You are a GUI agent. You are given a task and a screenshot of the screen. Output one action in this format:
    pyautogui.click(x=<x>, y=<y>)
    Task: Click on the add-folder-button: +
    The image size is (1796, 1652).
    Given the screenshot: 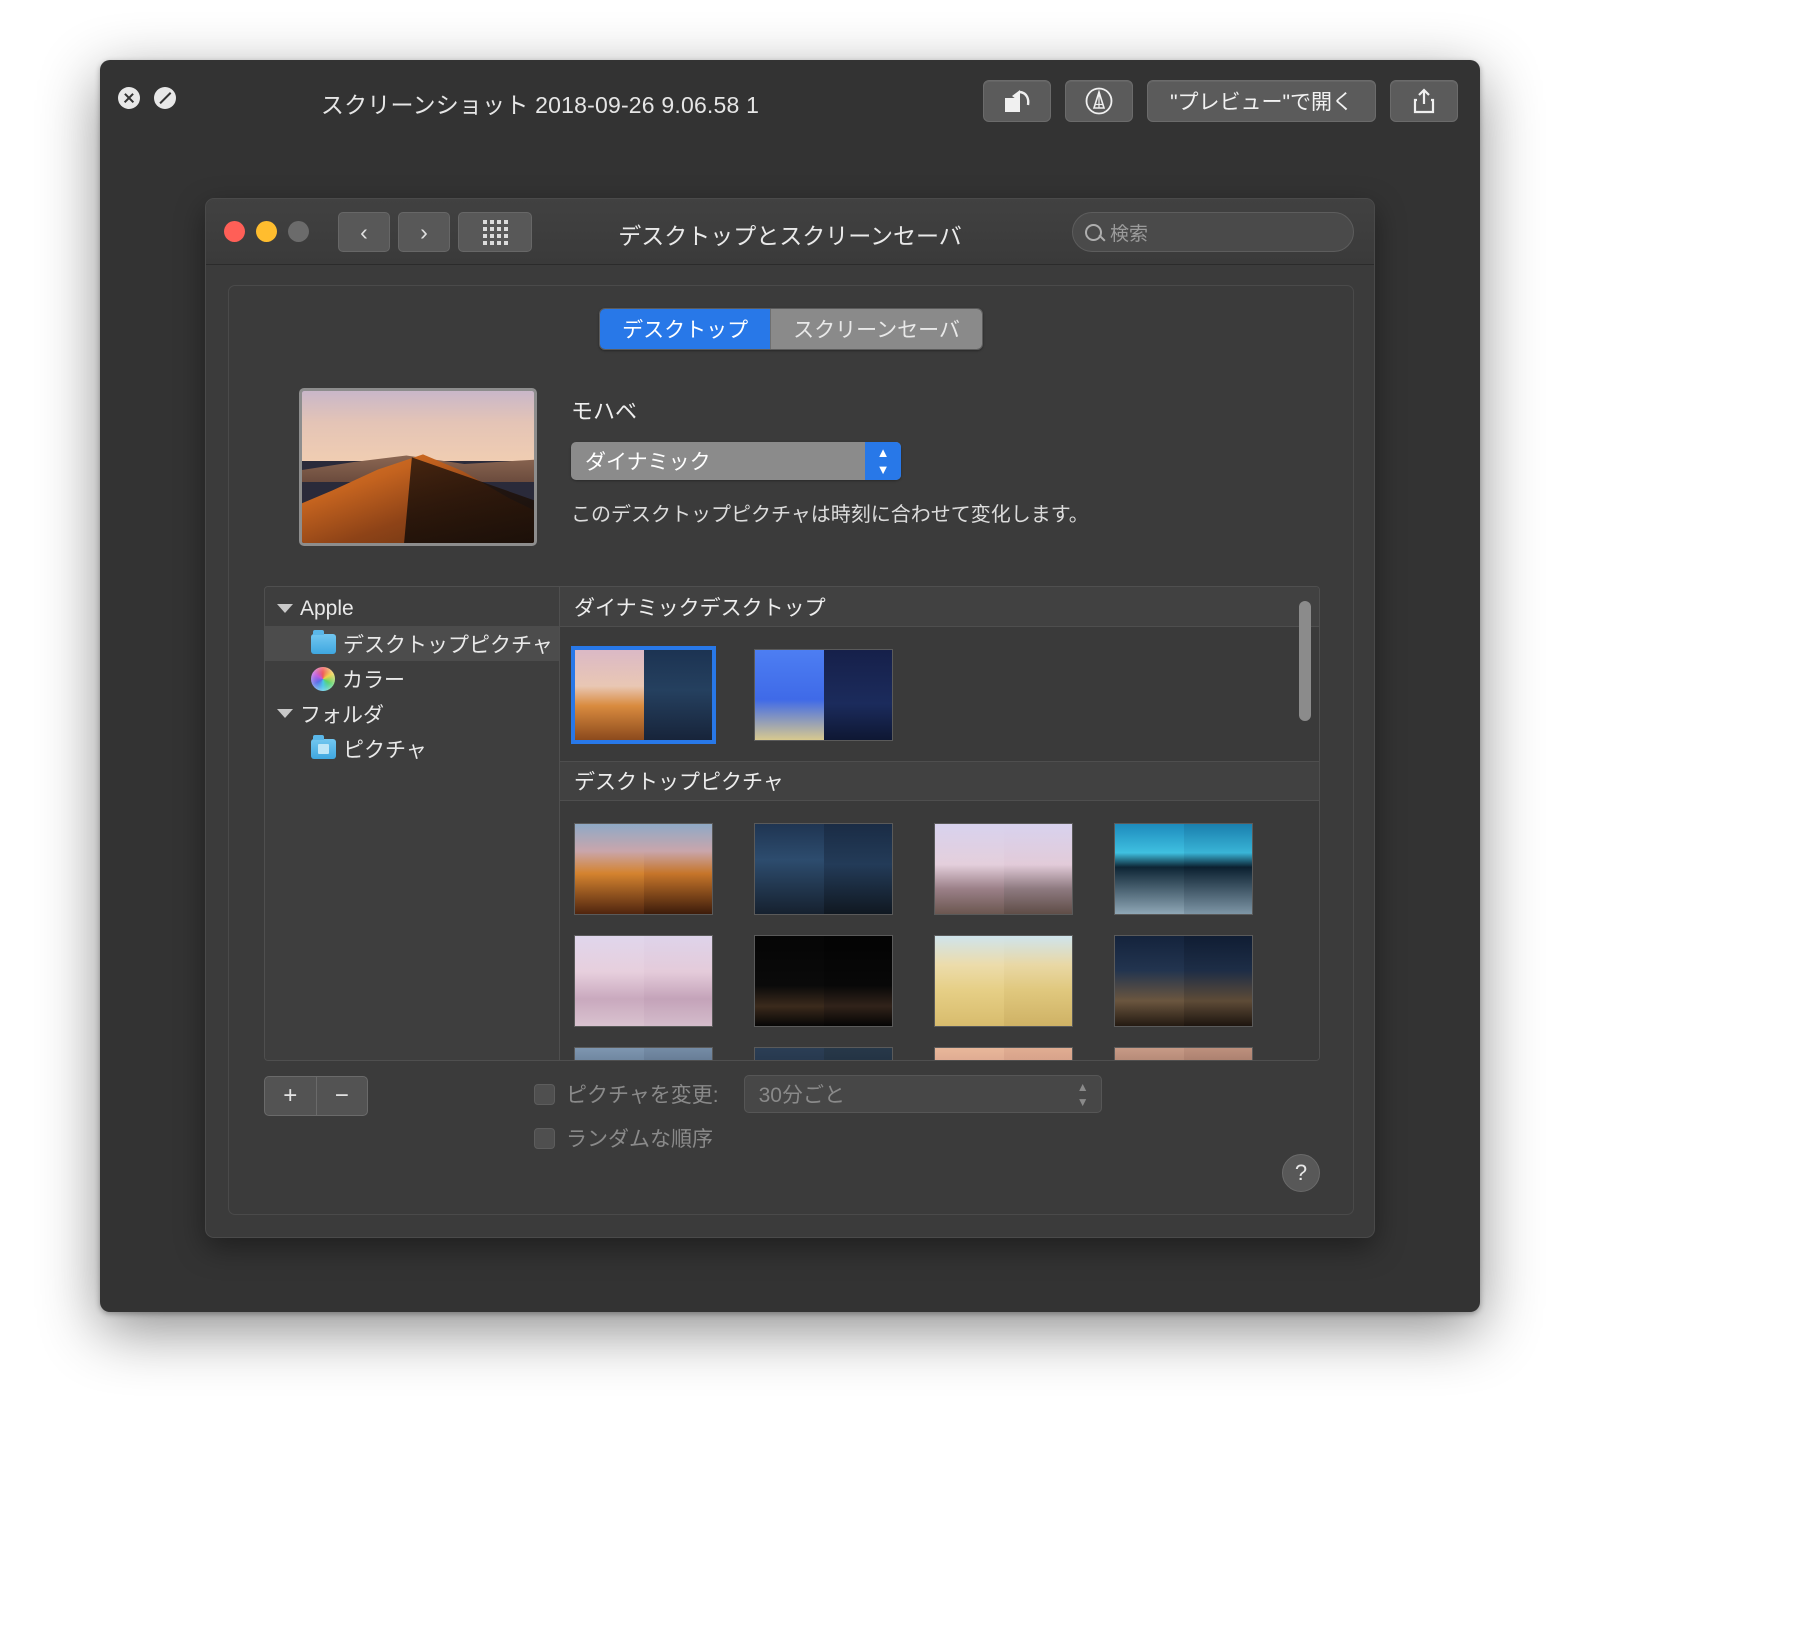 What is the action you would take?
    pyautogui.click(x=290, y=1096)
    